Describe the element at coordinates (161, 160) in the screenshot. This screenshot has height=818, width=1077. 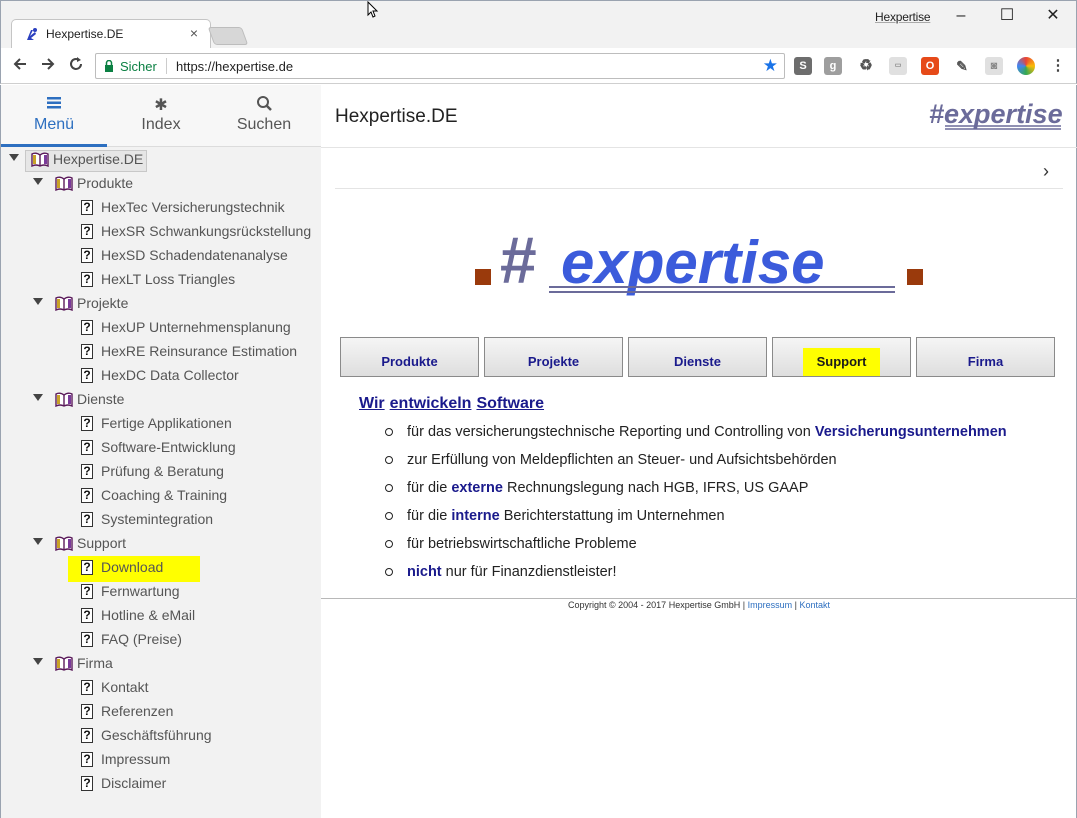
I see `tree-folder: Hexpertise.DE` at that location.